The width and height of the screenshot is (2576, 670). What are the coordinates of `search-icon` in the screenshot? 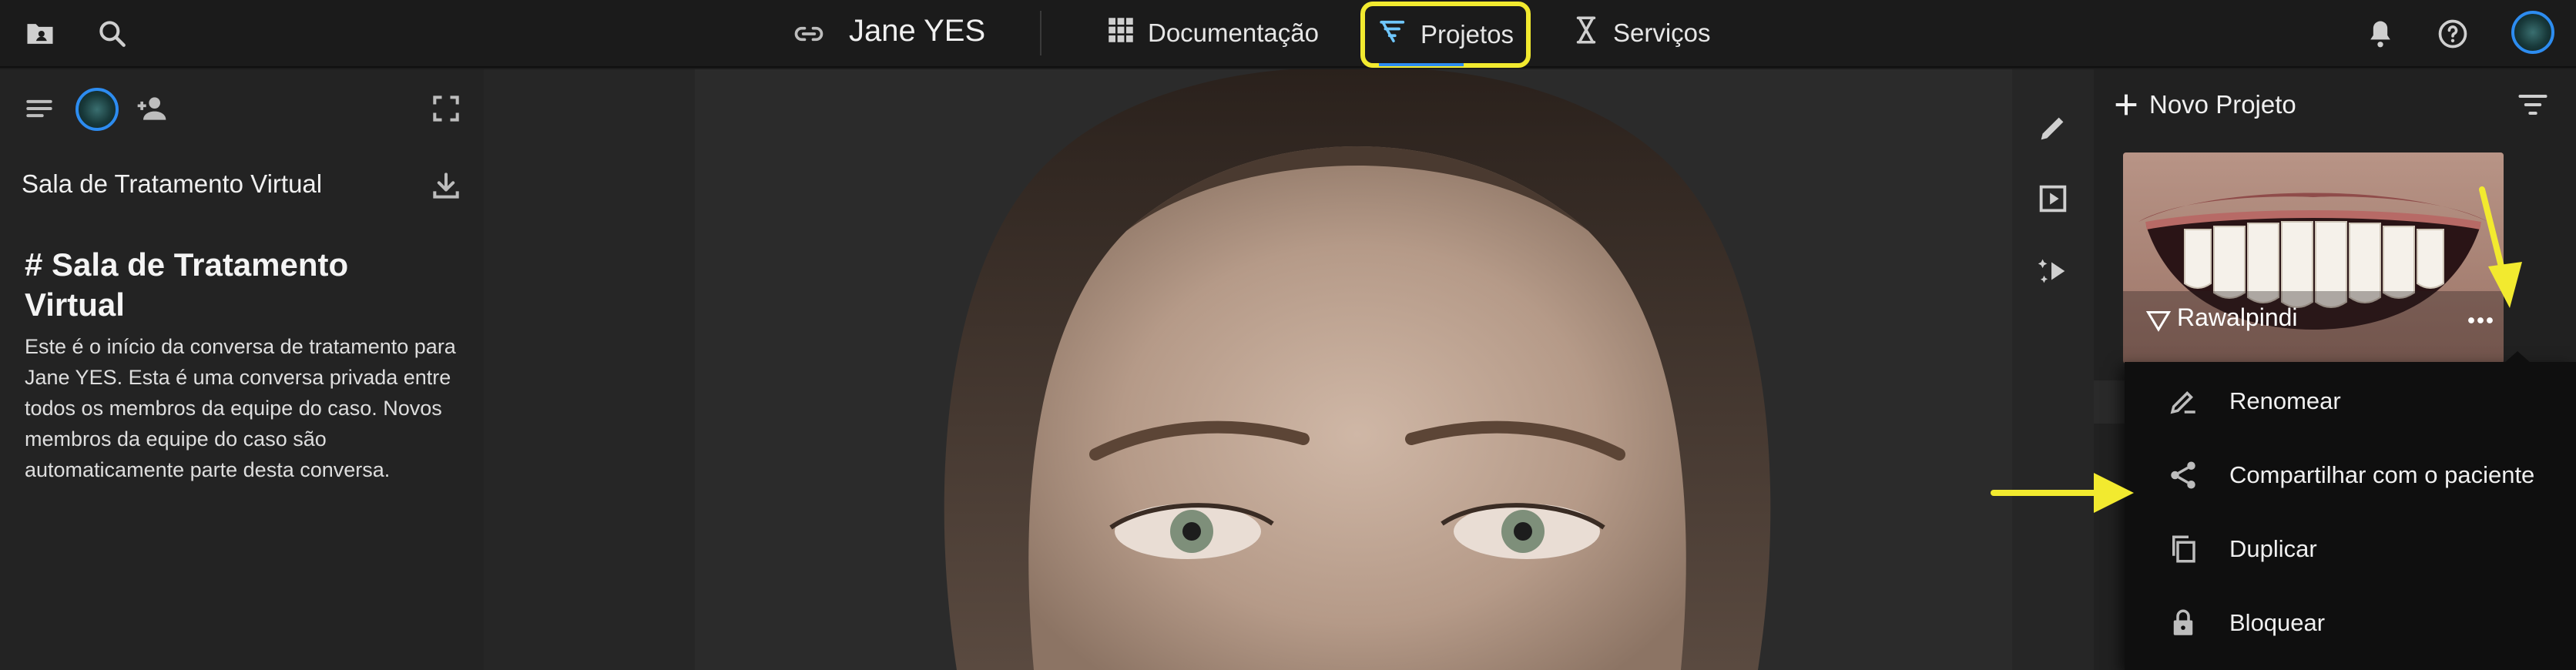 It's located at (112, 33).